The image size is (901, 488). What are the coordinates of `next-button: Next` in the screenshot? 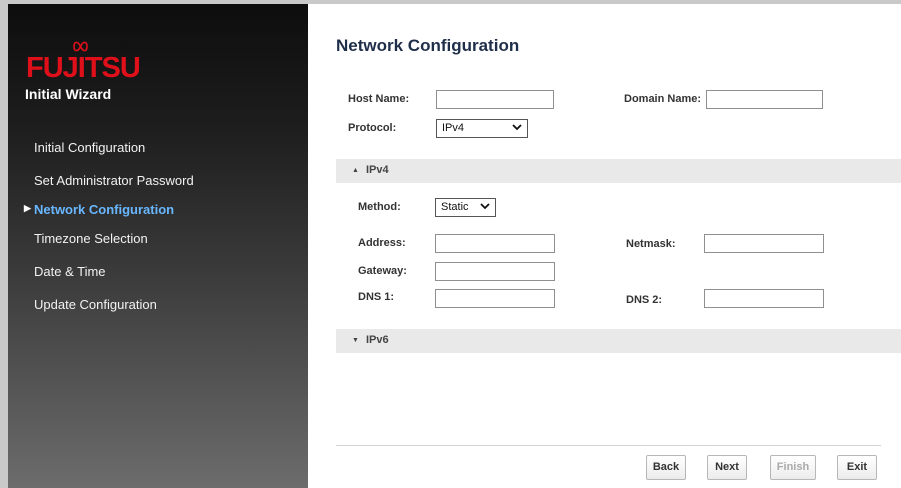 It's located at (727, 467).